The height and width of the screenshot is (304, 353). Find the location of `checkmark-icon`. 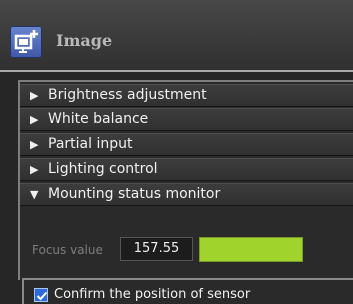

checkmark-icon is located at coordinates (42, 296).